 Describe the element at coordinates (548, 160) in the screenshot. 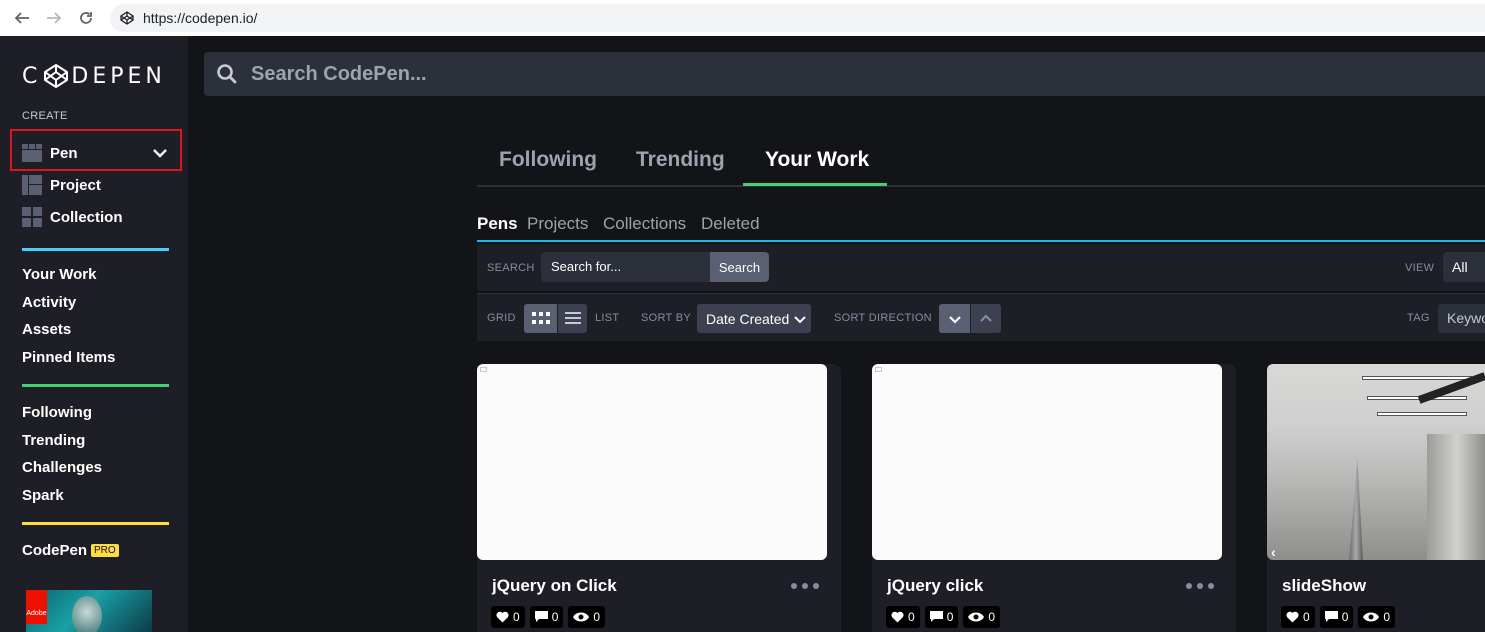

I see `tab-following: Following` at that location.